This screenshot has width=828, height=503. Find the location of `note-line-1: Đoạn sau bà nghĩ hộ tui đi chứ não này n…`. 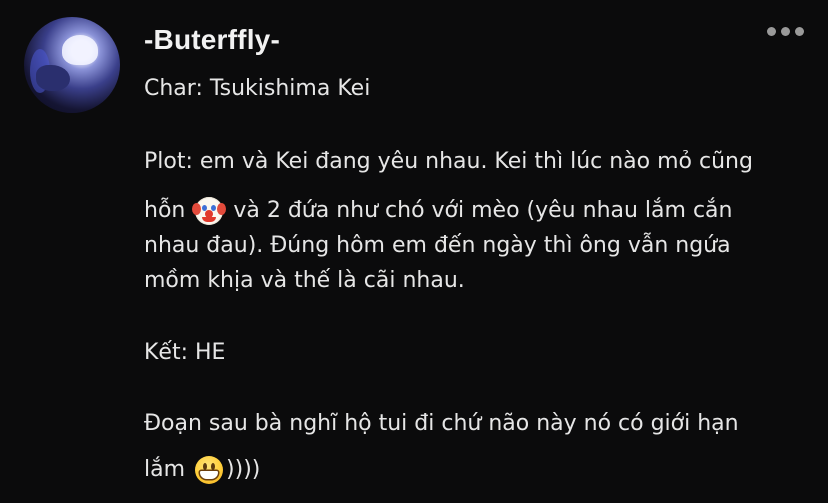

note-line-1: Đoạn sau bà nghĩ hộ tui đi chứ não này n… is located at coordinates (441, 423).